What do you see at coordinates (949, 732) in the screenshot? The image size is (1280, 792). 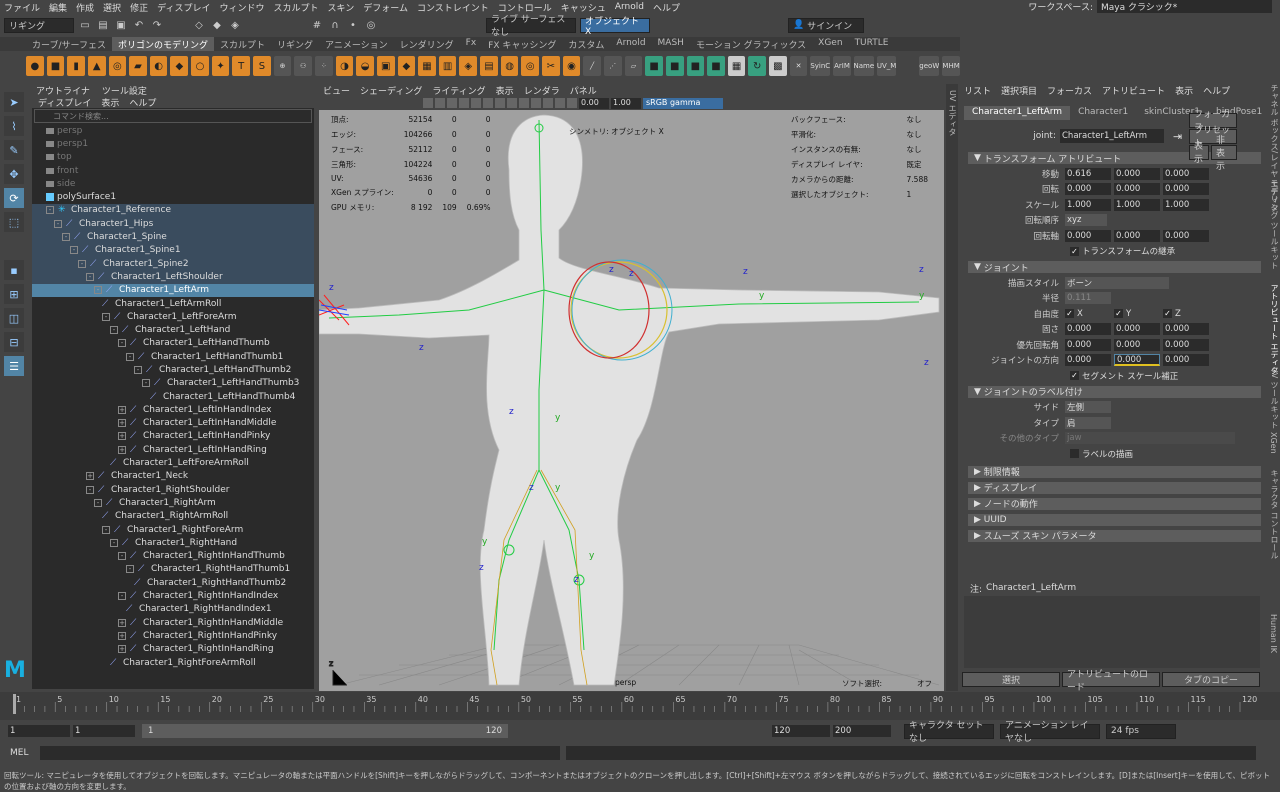 I see `character-set-dropdown: キャラクタ セットなし` at bounding box center [949, 732].